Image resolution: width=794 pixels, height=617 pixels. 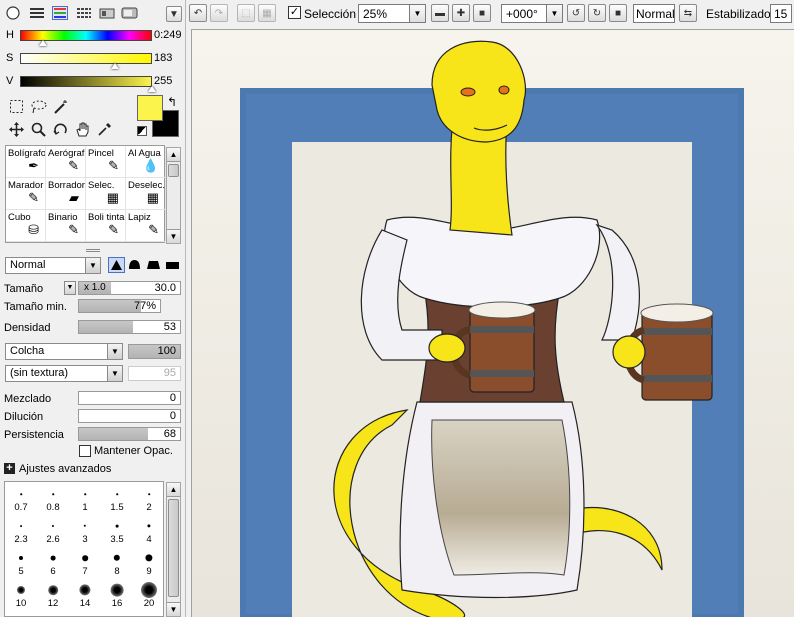 What do you see at coordinates (135, 265) in the screenshot?
I see `brush-shape-round-button` at bounding box center [135, 265].